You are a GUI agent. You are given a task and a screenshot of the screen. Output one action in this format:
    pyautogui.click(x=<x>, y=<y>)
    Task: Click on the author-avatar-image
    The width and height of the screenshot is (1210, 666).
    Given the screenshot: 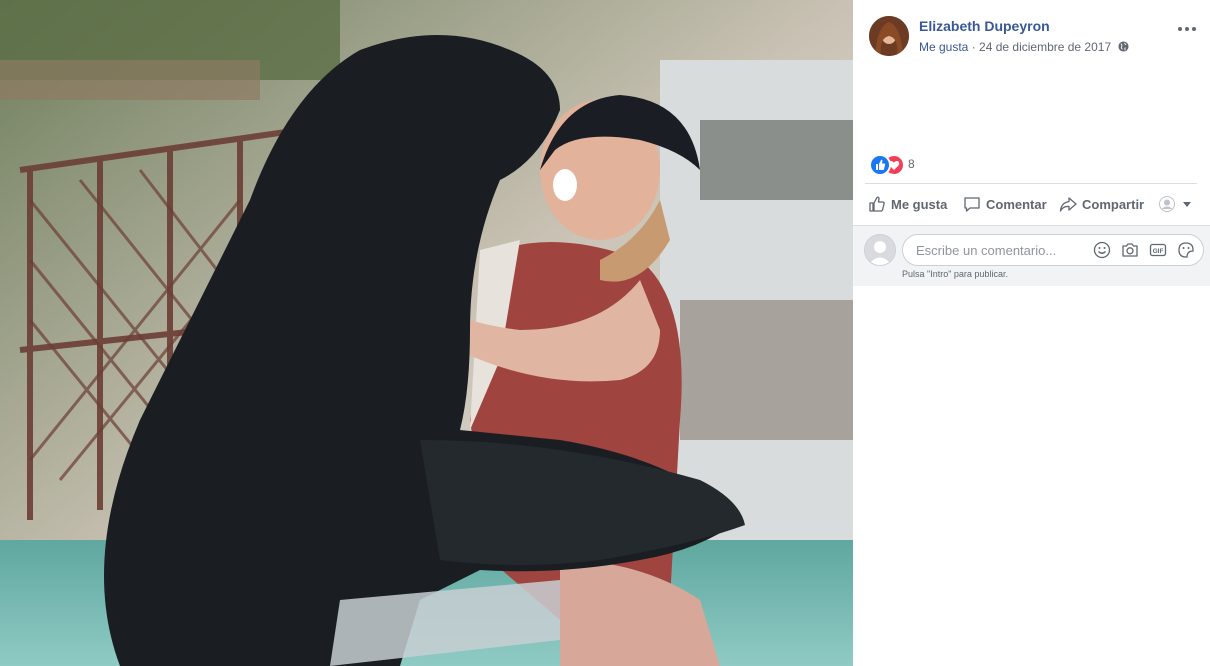 What is the action you would take?
    pyautogui.click(x=889, y=36)
    